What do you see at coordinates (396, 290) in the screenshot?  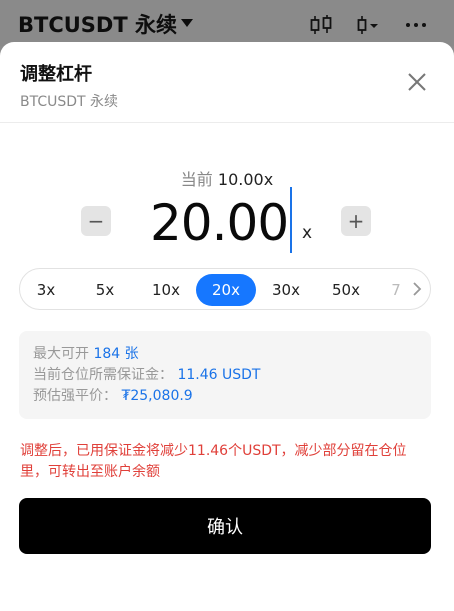 I see `preset-partial: 7` at bounding box center [396, 290].